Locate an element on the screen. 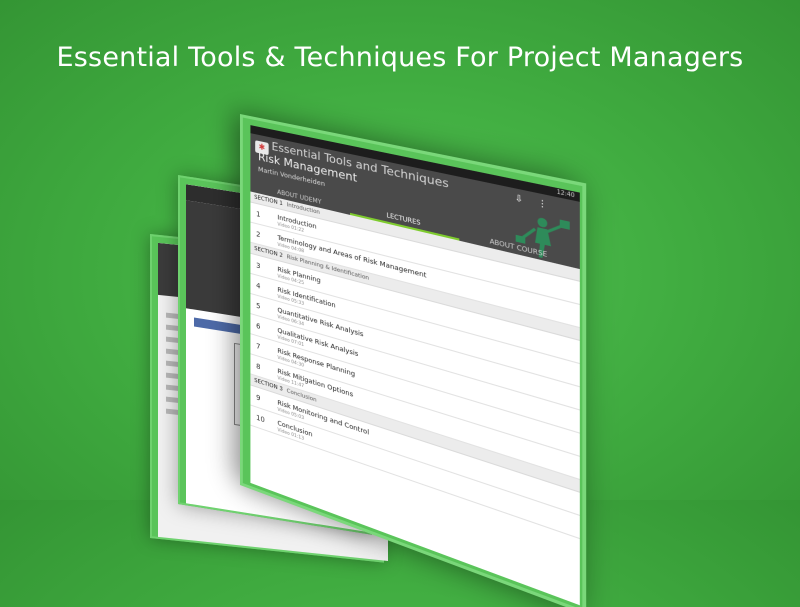  overflow-menu-icon: ⋮ is located at coordinates (543, 204).